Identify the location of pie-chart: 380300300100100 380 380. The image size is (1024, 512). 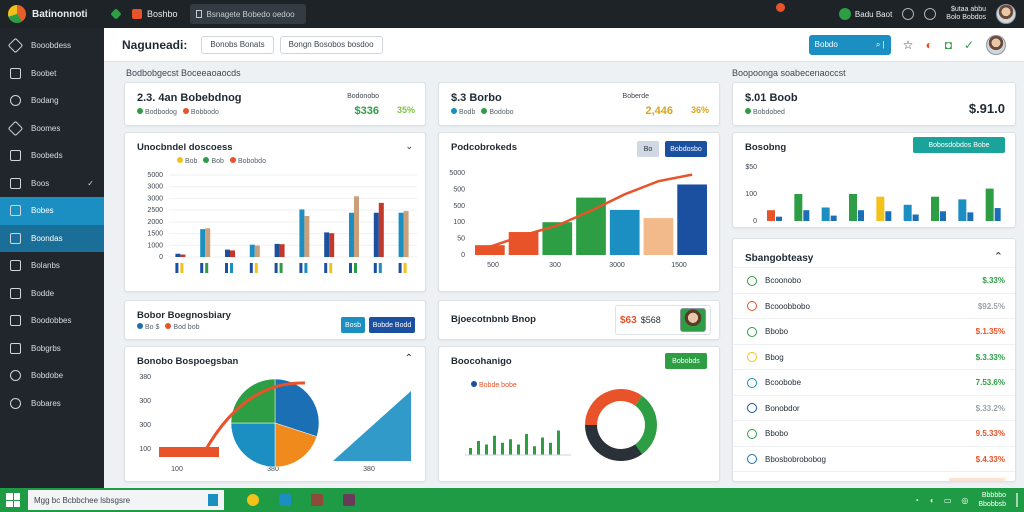
(275, 423).